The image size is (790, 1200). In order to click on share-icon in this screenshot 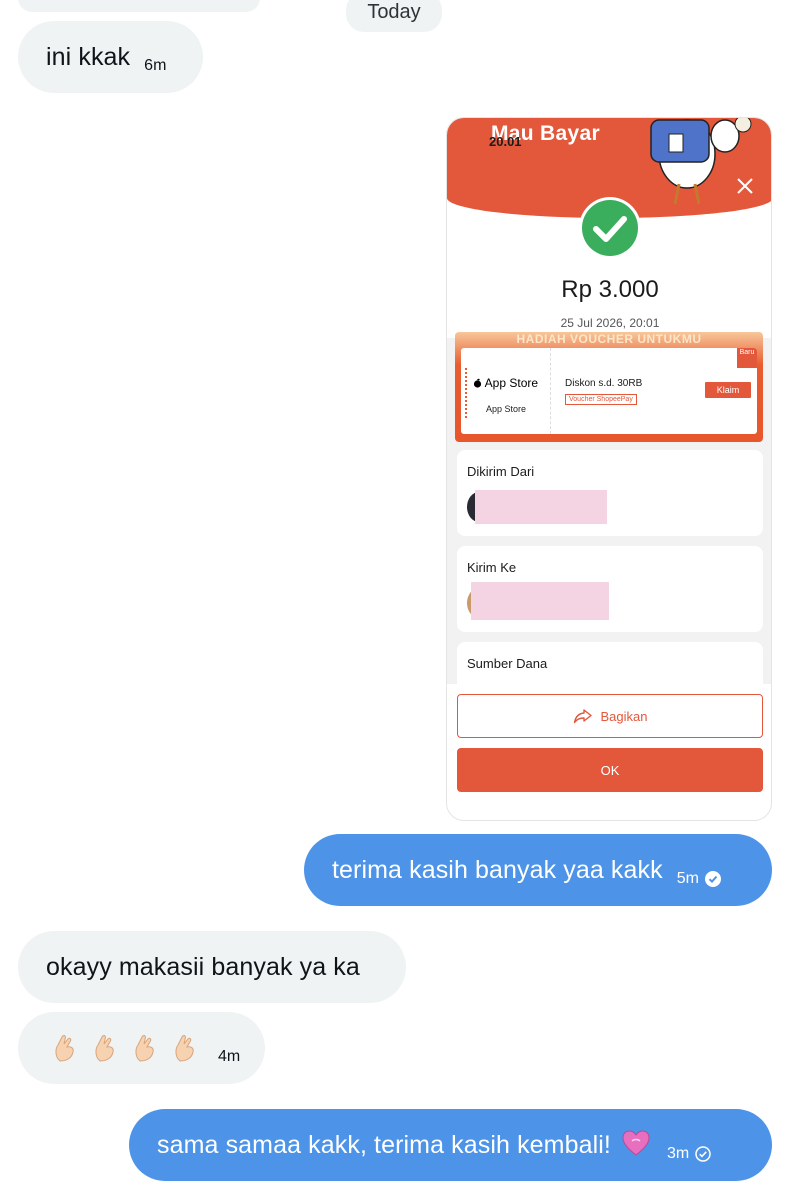, I will do `click(582, 716)`.